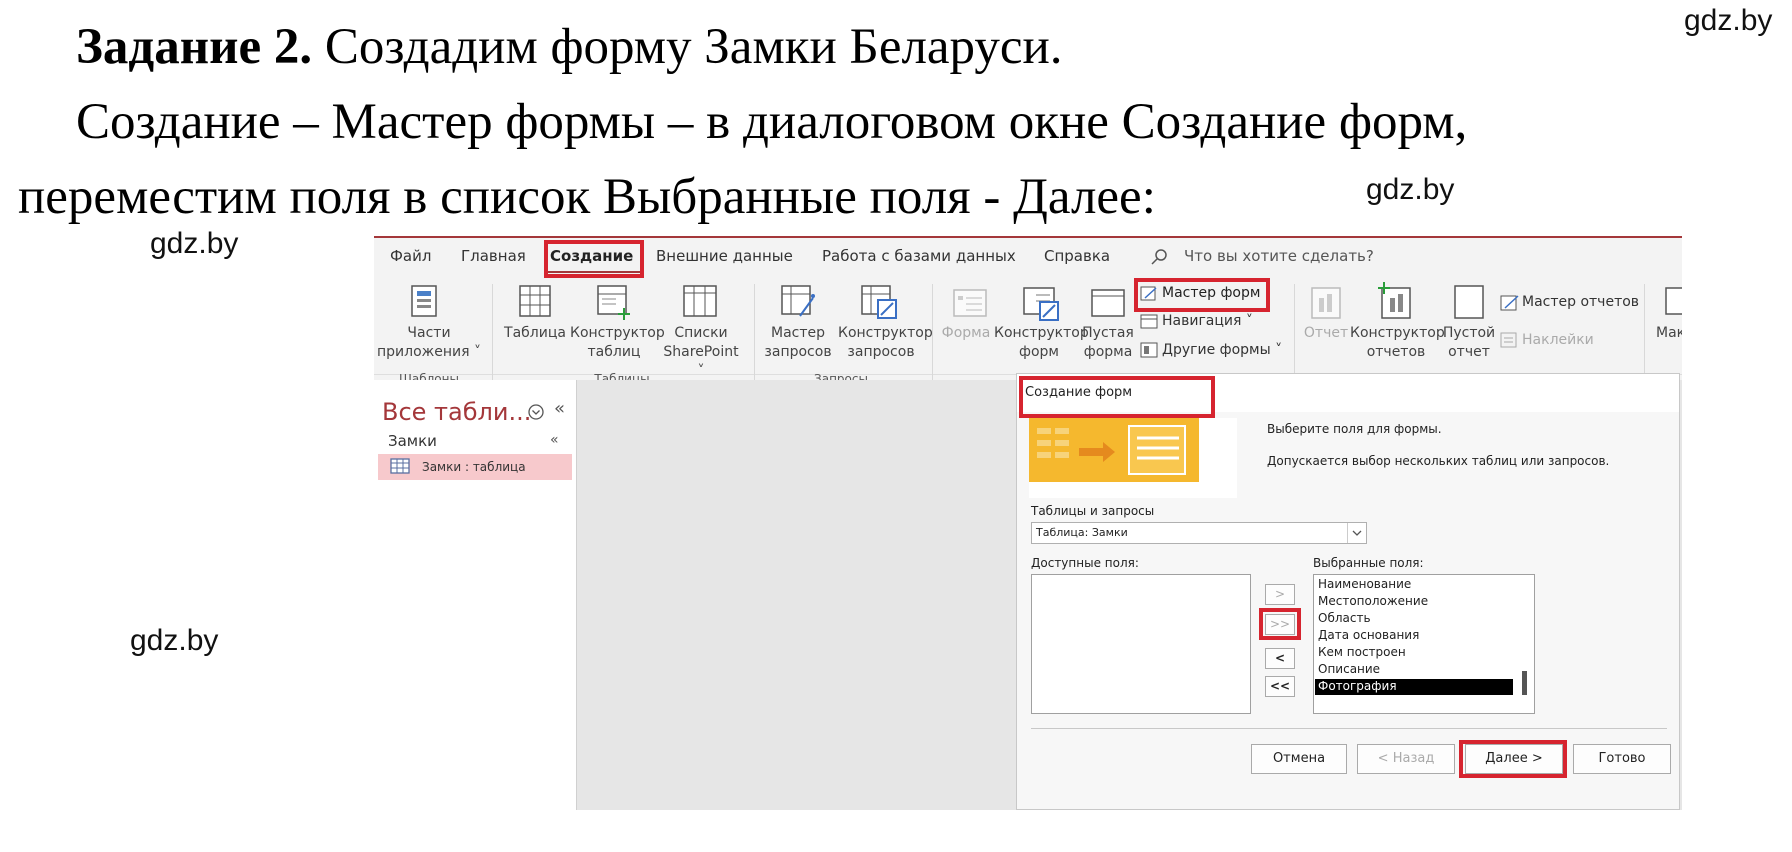 This screenshot has height=852, width=1792. I want to click on tab-home: Главная, so click(493, 256).